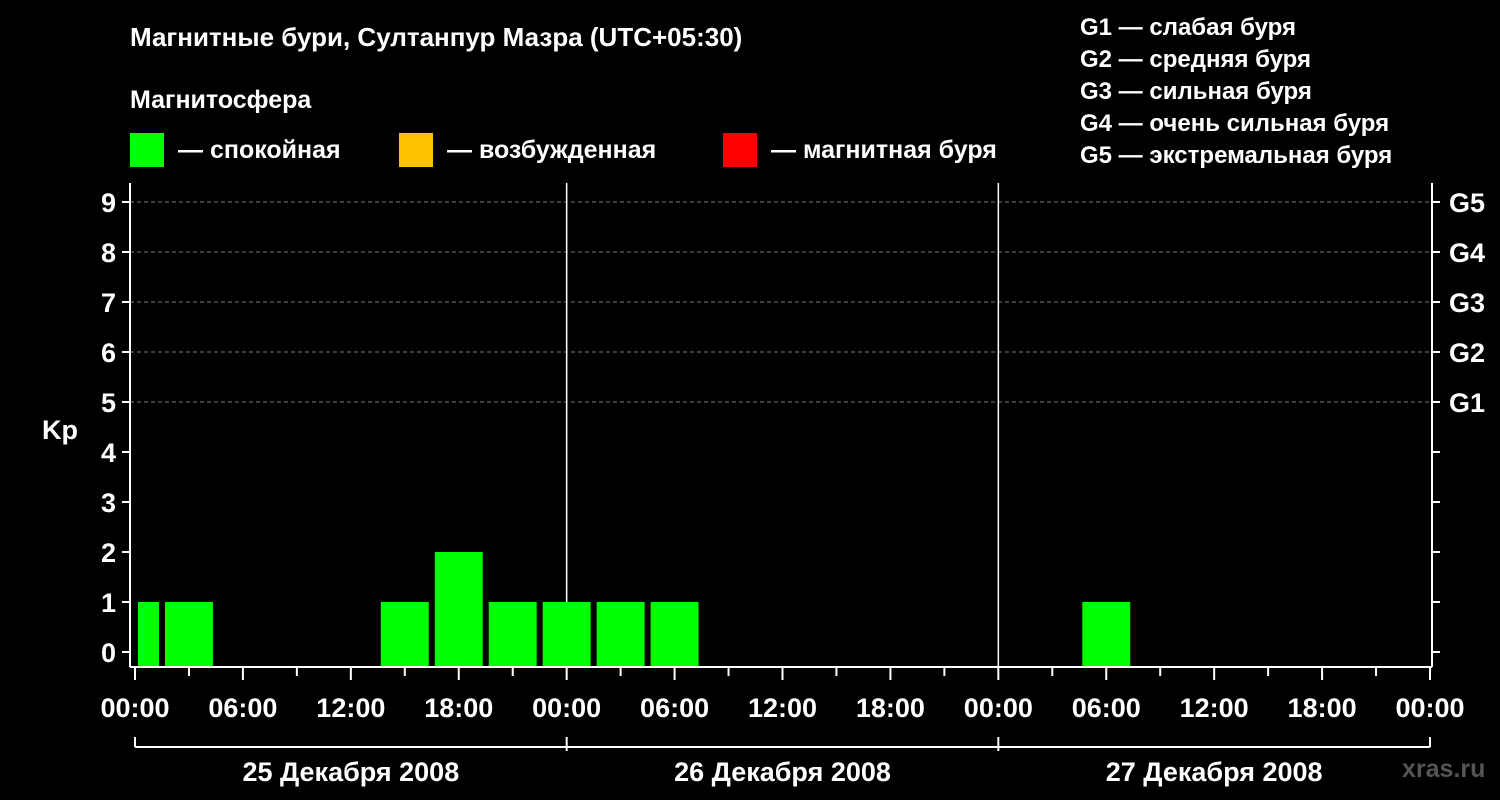 The width and height of the screenshot is (1500, 800). I want to click on day-label: 26 Декабря 2008, so click(782, 772).